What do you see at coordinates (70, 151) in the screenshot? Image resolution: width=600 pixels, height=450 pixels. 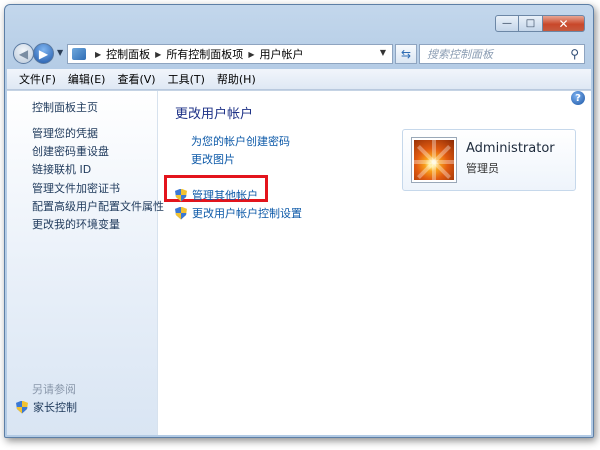 I see `sidebar-password-reset-disk: 创建密码重设盘` at bounding box center [70, 151].